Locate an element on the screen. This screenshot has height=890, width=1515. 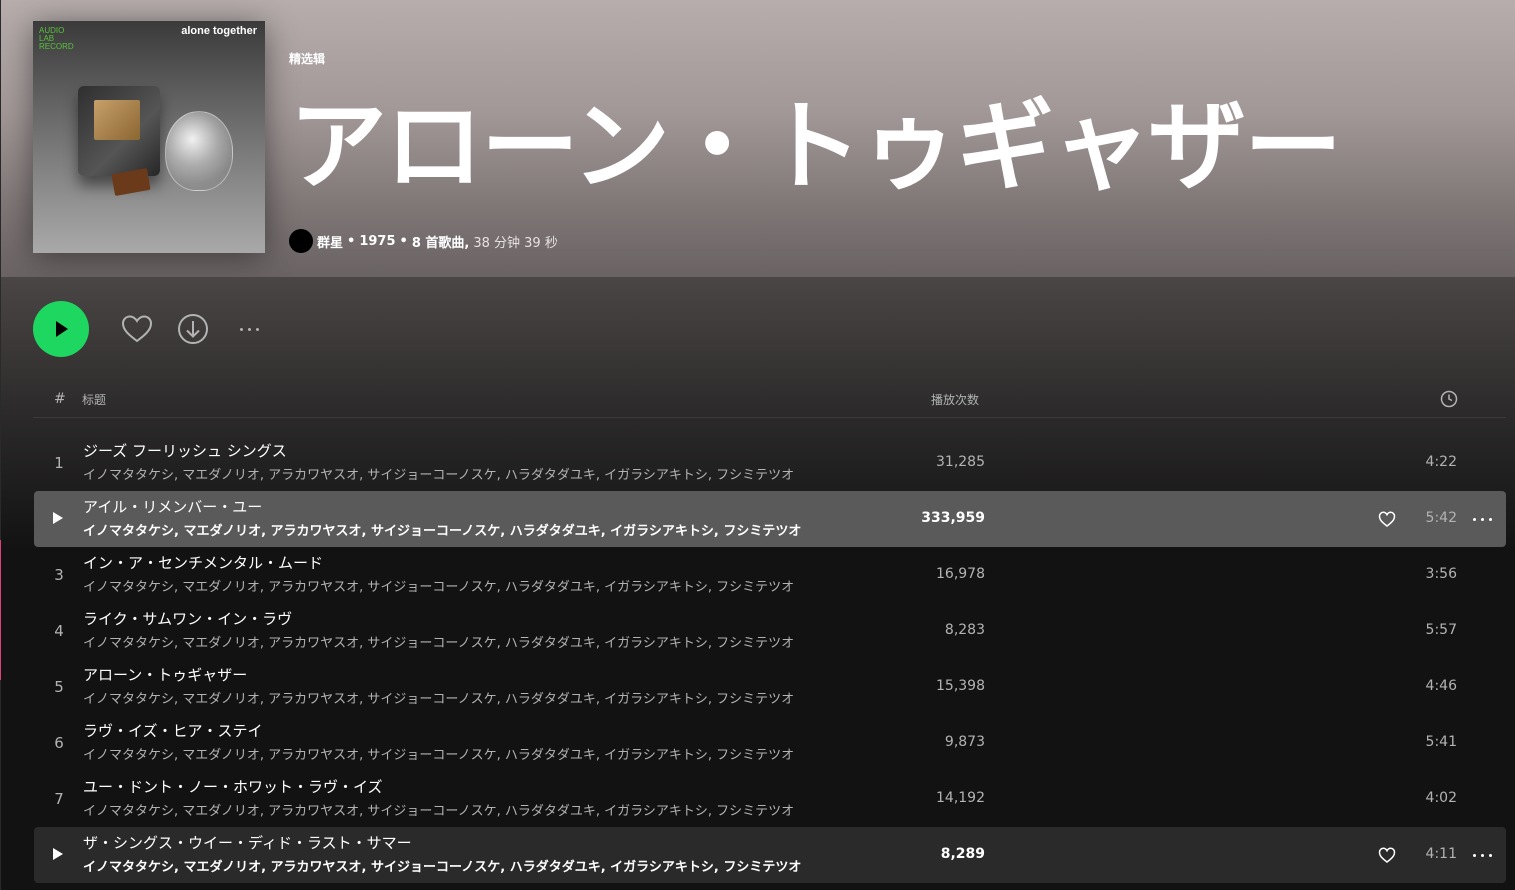
cover-musicbox-image is located at coordinates (119, 141).